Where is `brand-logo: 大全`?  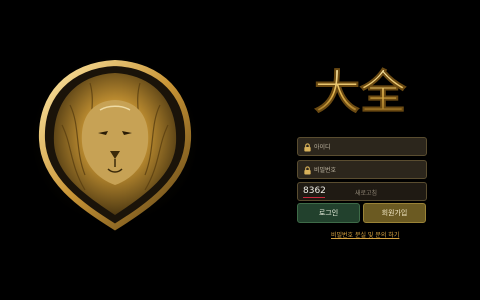
brand-logo: 大全 is located at coordinates (361, 91).